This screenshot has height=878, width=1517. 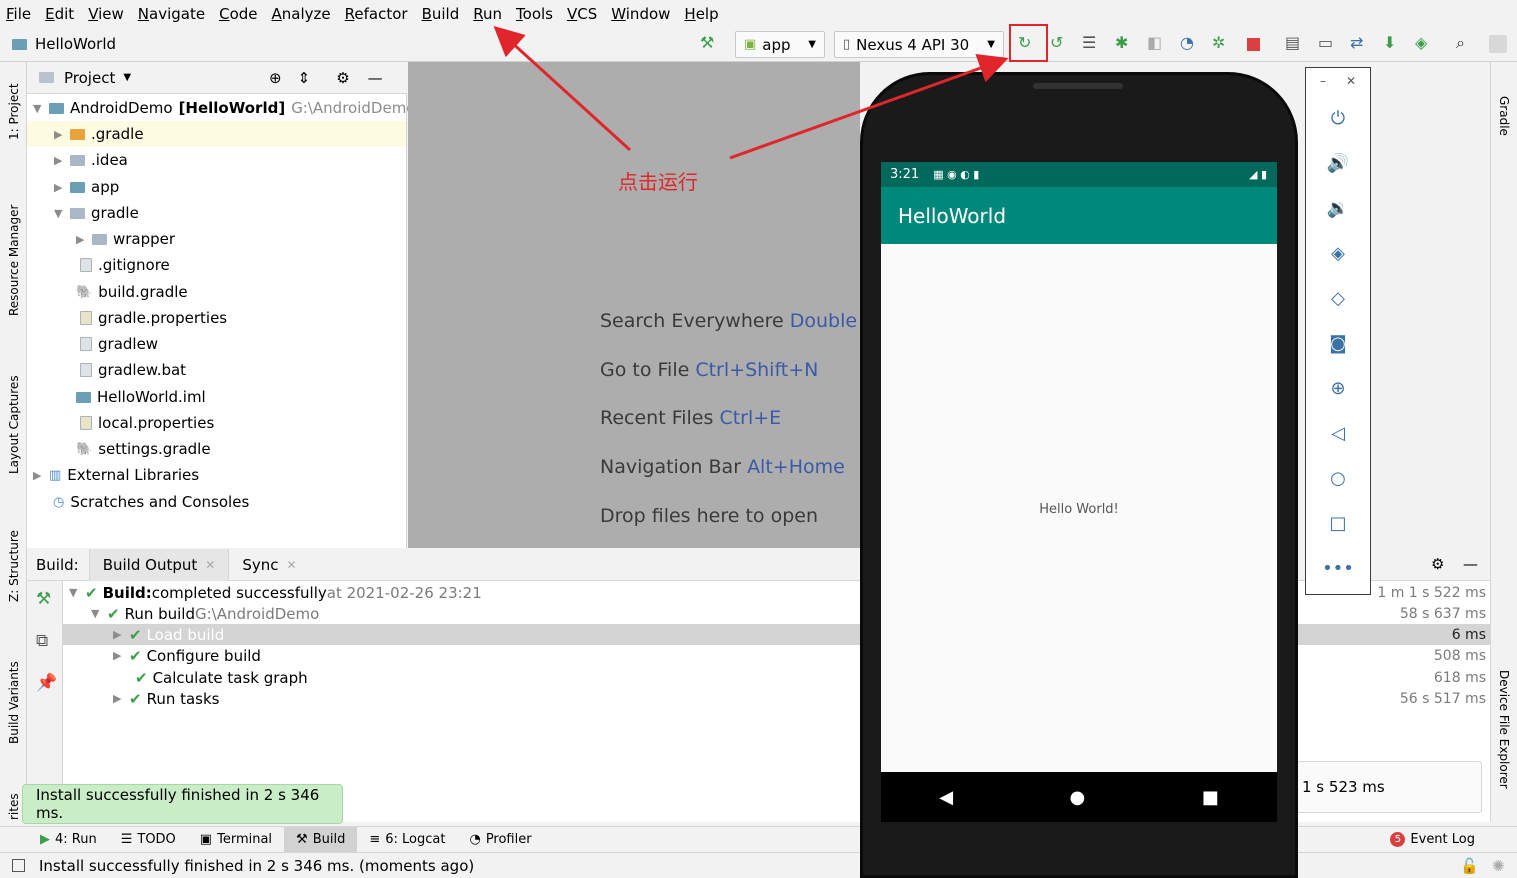 I want to click on tab-profiler: ◔ Profiler, so click(x=500, y=840).